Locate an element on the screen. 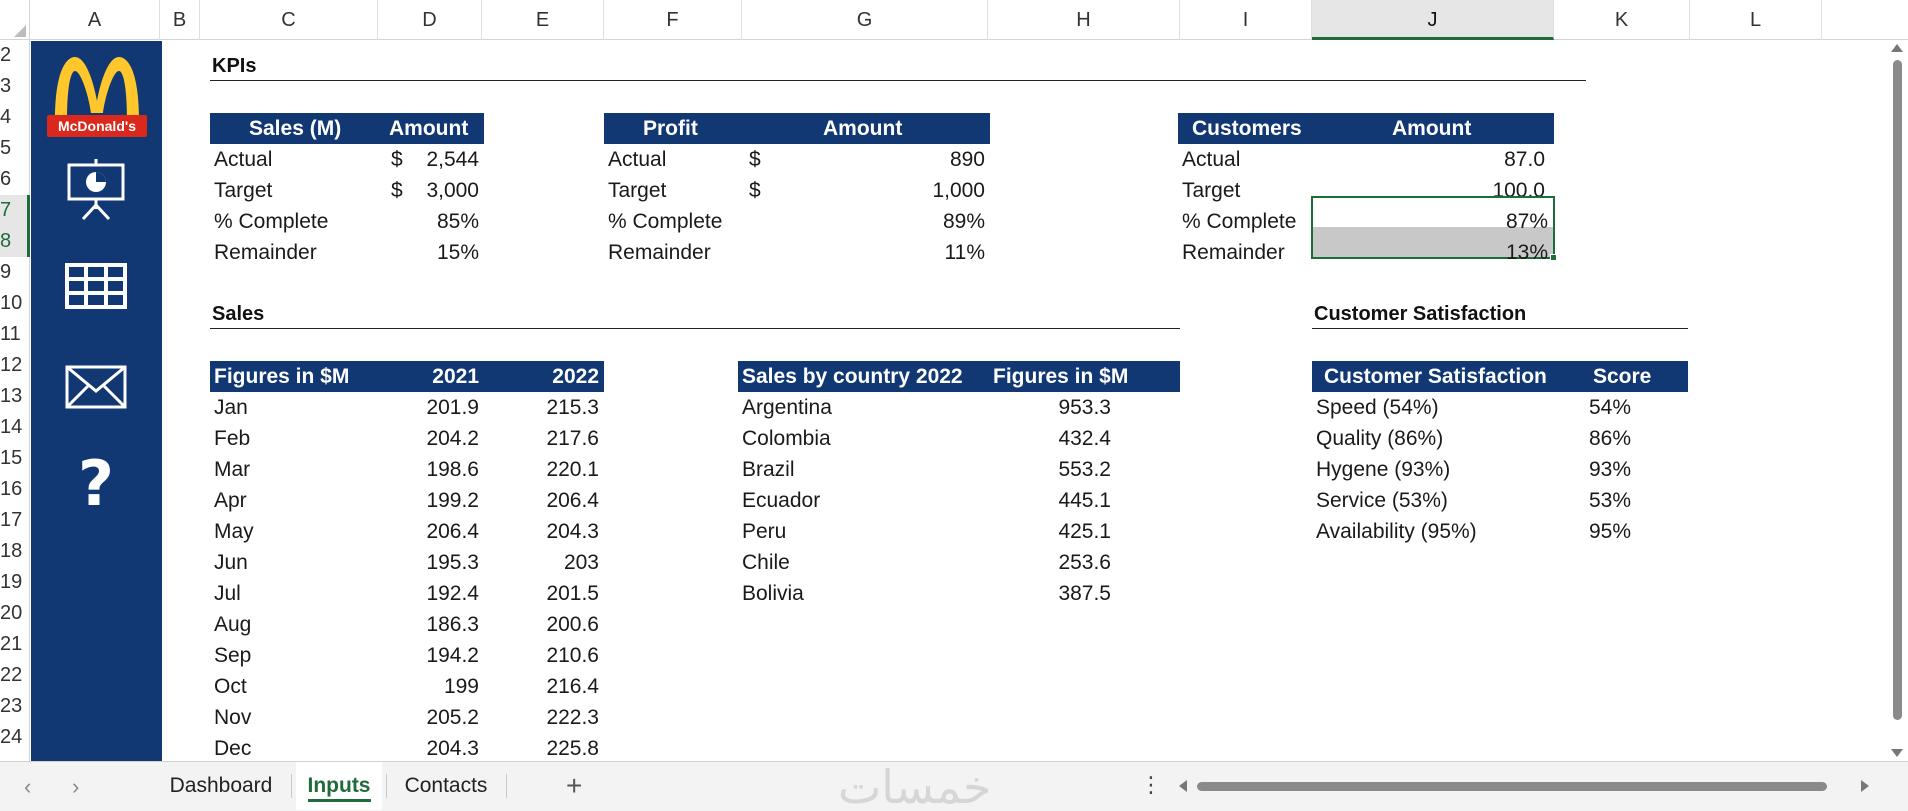 Image resolution: width=1908 pixels, height=811 pixels. satisfaction-score: 93% is located at coordinates (1609, 469).